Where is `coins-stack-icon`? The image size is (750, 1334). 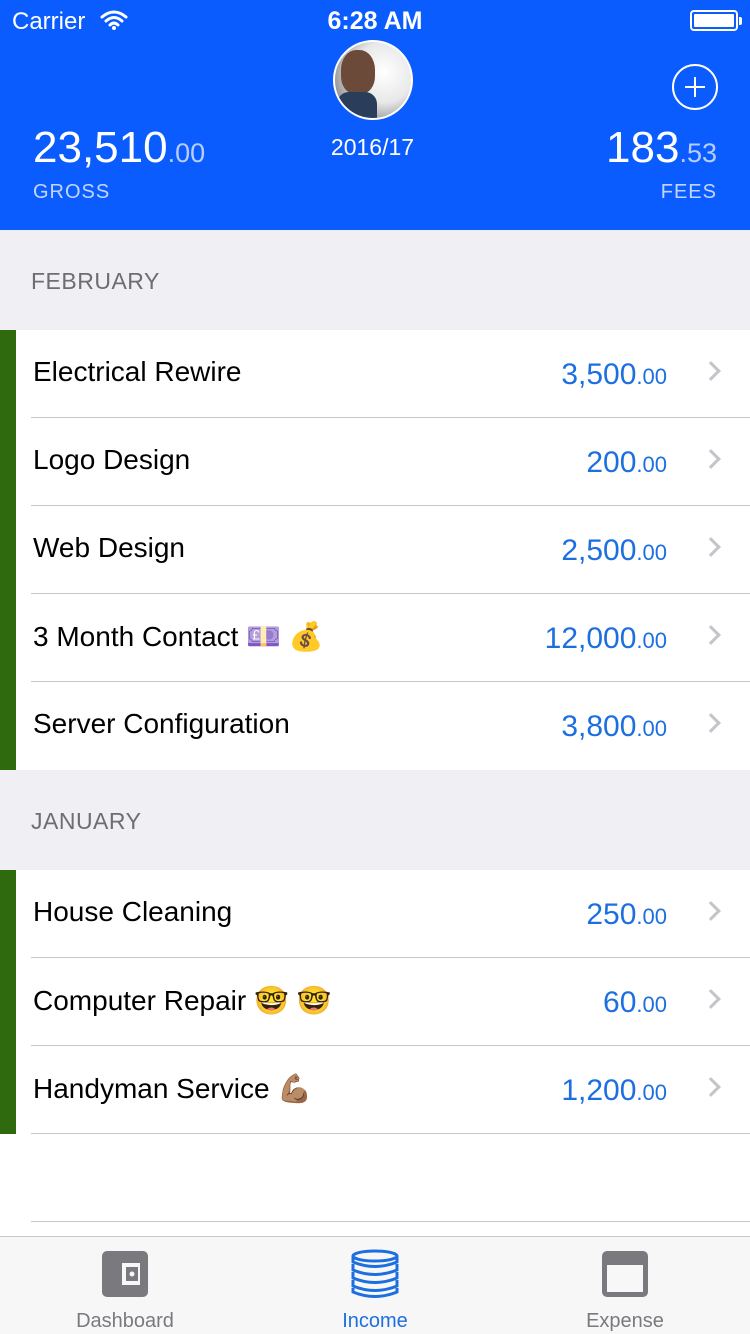
coins-stack-icon is located at coordinates (375, 1273).